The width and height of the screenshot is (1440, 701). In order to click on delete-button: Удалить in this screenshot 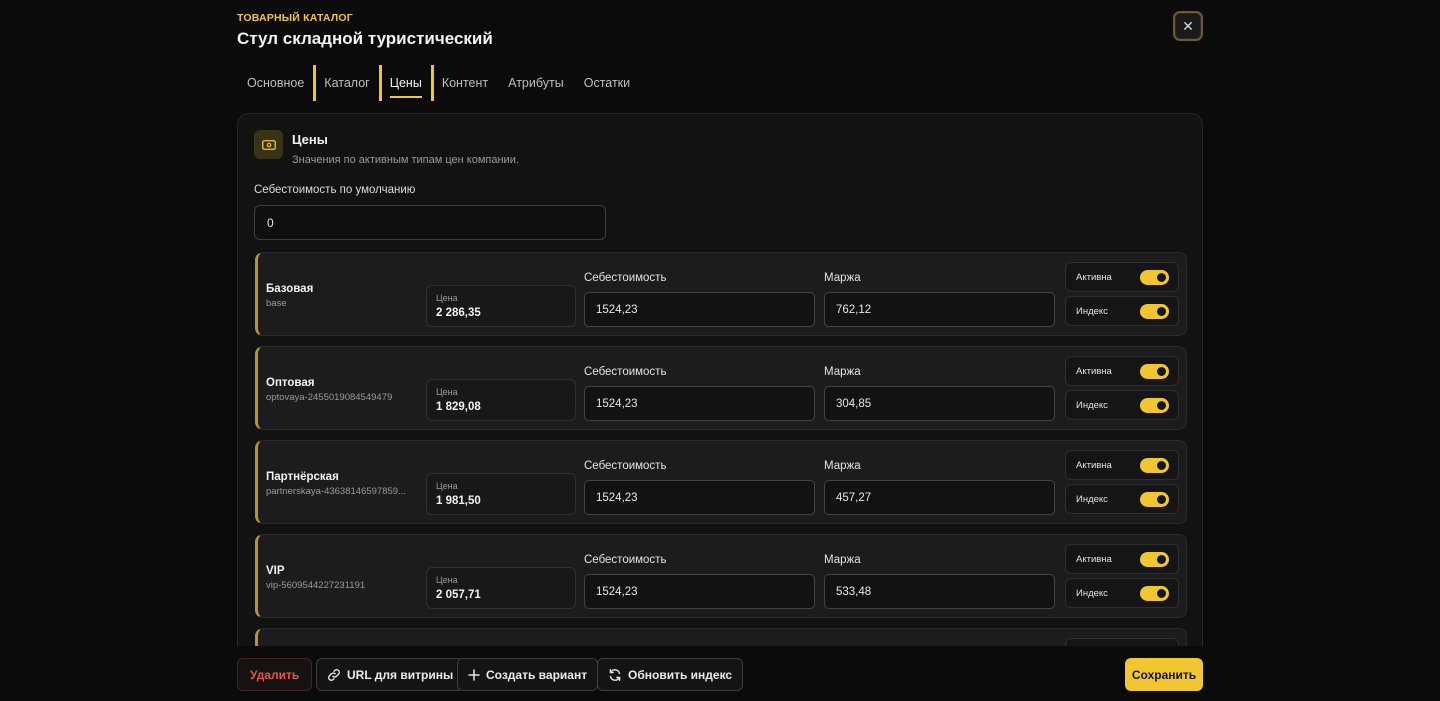, I will do `click(275, 674)`.